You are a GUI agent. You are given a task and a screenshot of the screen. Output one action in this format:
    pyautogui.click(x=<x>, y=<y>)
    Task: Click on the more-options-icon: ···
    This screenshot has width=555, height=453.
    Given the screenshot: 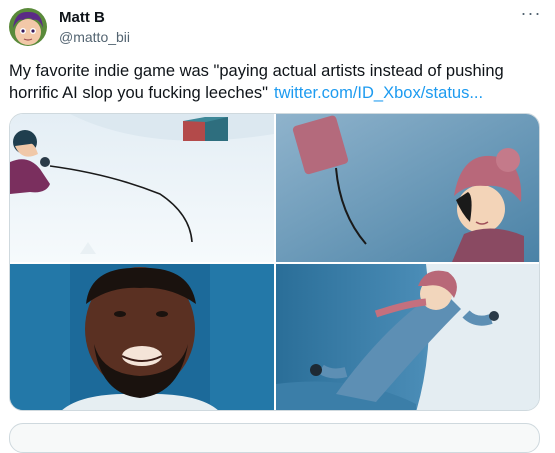 What is the action you would take?
    pyautogui.click(x=531, y=15)
    